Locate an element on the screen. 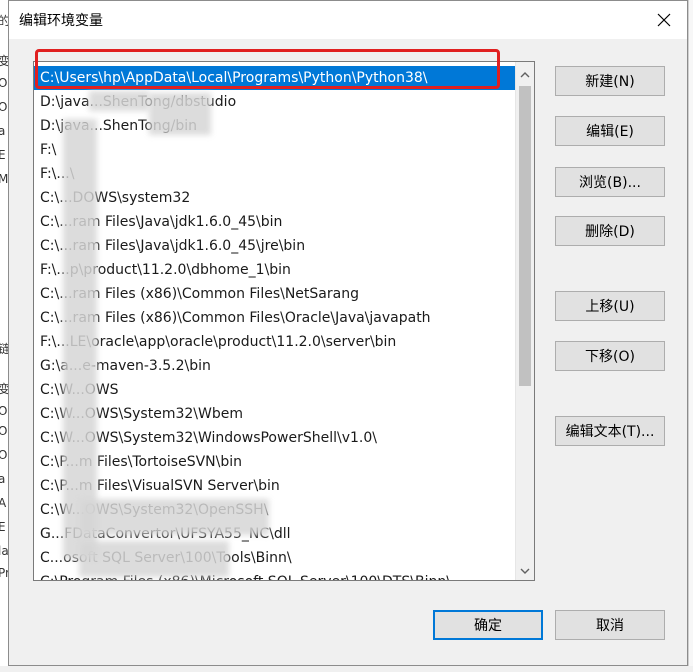 Image resolution: width=693 pixels, height=672 pixels. path-list-item: F:\...p\product\11.2.0\dbhome_1\bin is located at coordinates (274, 270).